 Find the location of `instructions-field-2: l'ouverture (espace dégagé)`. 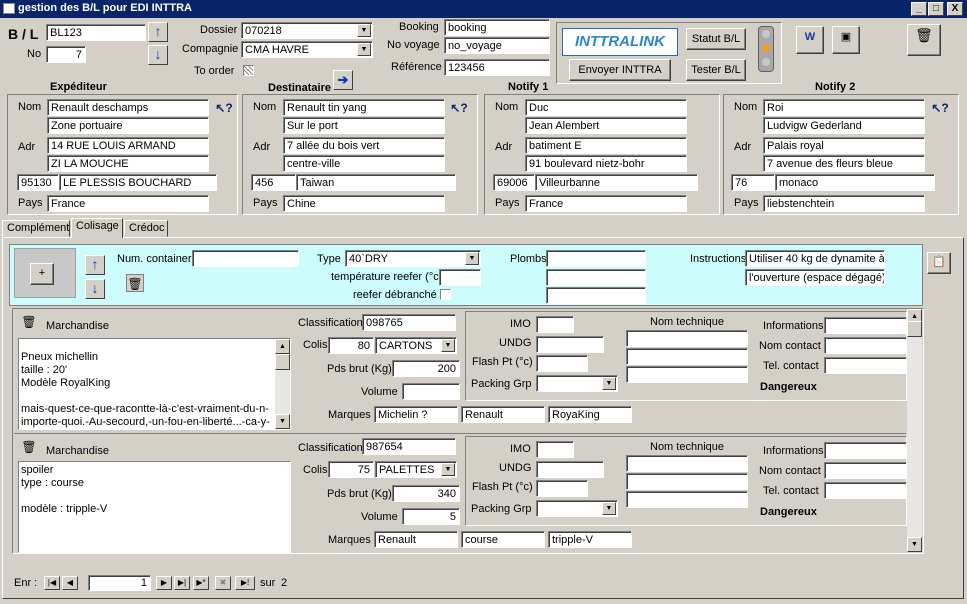

instructions-field-2: l'ouverture (espace dégagé) is located at coordinates (815, 277).